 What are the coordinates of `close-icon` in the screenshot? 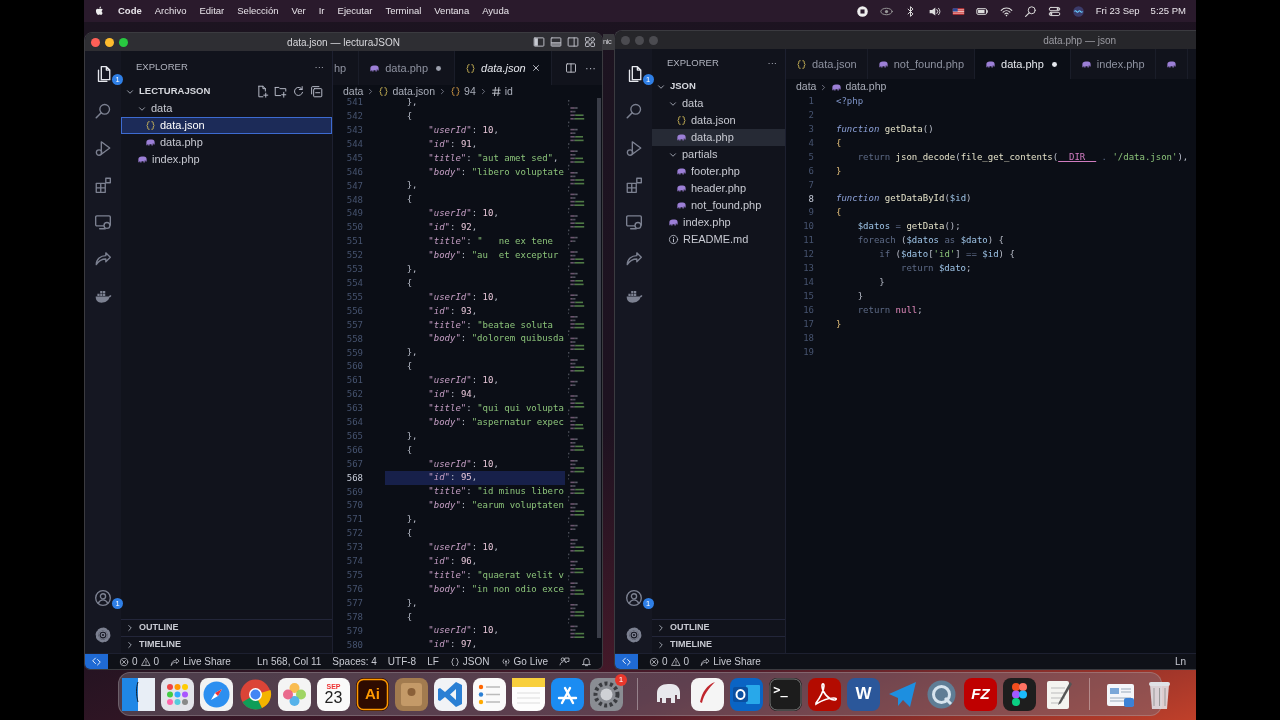 It's located at (535, 68).